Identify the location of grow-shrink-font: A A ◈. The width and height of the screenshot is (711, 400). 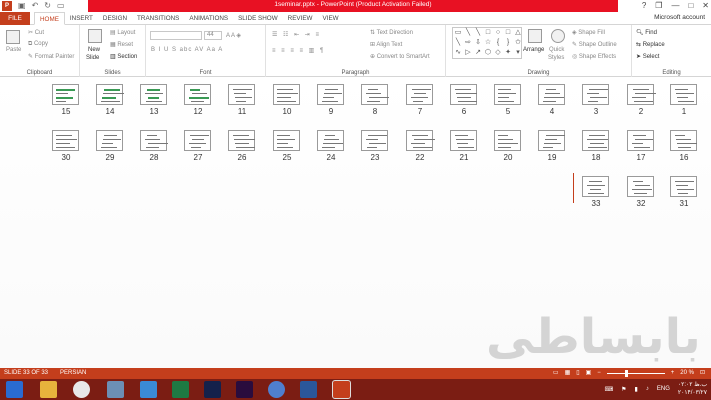
(233, 35).